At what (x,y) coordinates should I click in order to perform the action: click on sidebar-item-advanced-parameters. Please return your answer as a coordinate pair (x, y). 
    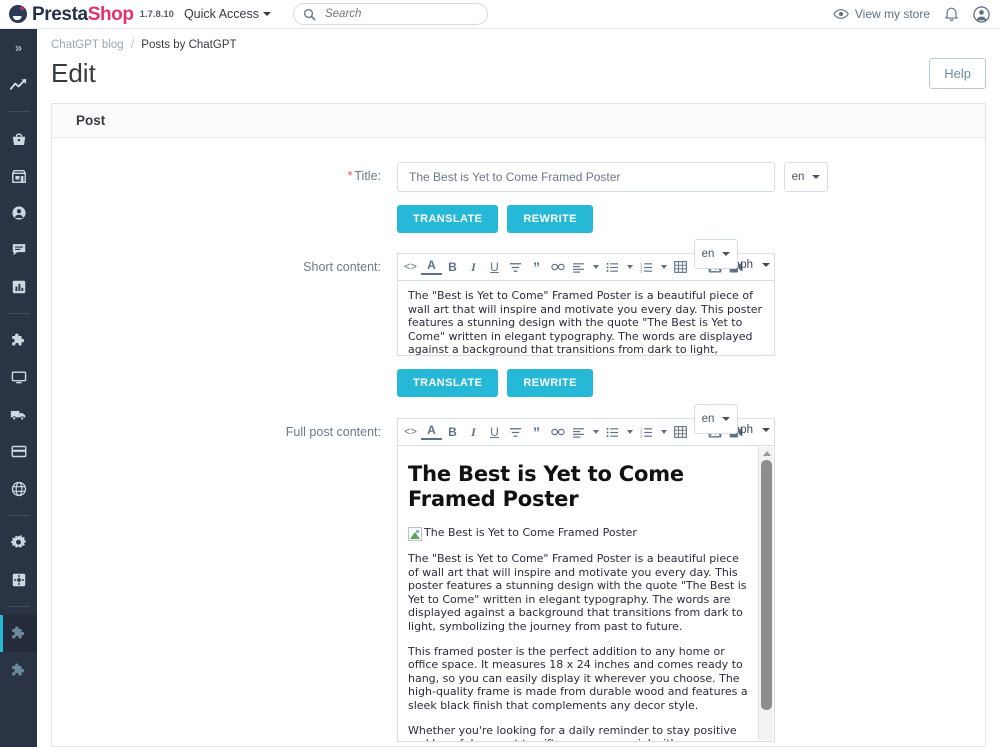
    Looking at the image, I should click on (18, 579).